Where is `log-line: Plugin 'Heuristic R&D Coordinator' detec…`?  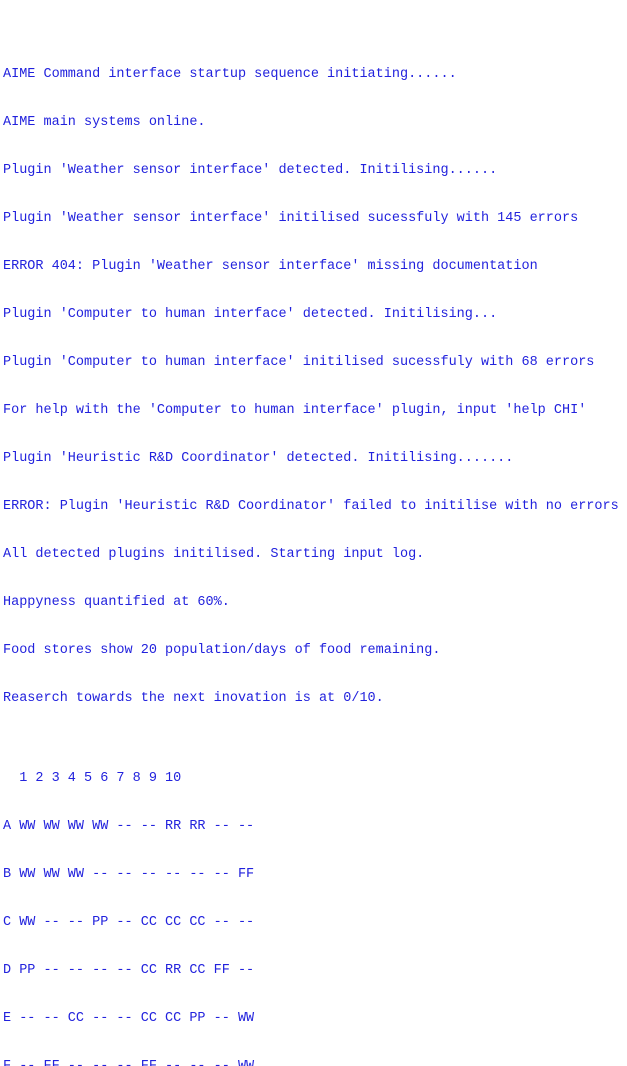
log-line: Plugin 'Heuristic R&D Coordinator' detec… is located at coordinates (258, 458).